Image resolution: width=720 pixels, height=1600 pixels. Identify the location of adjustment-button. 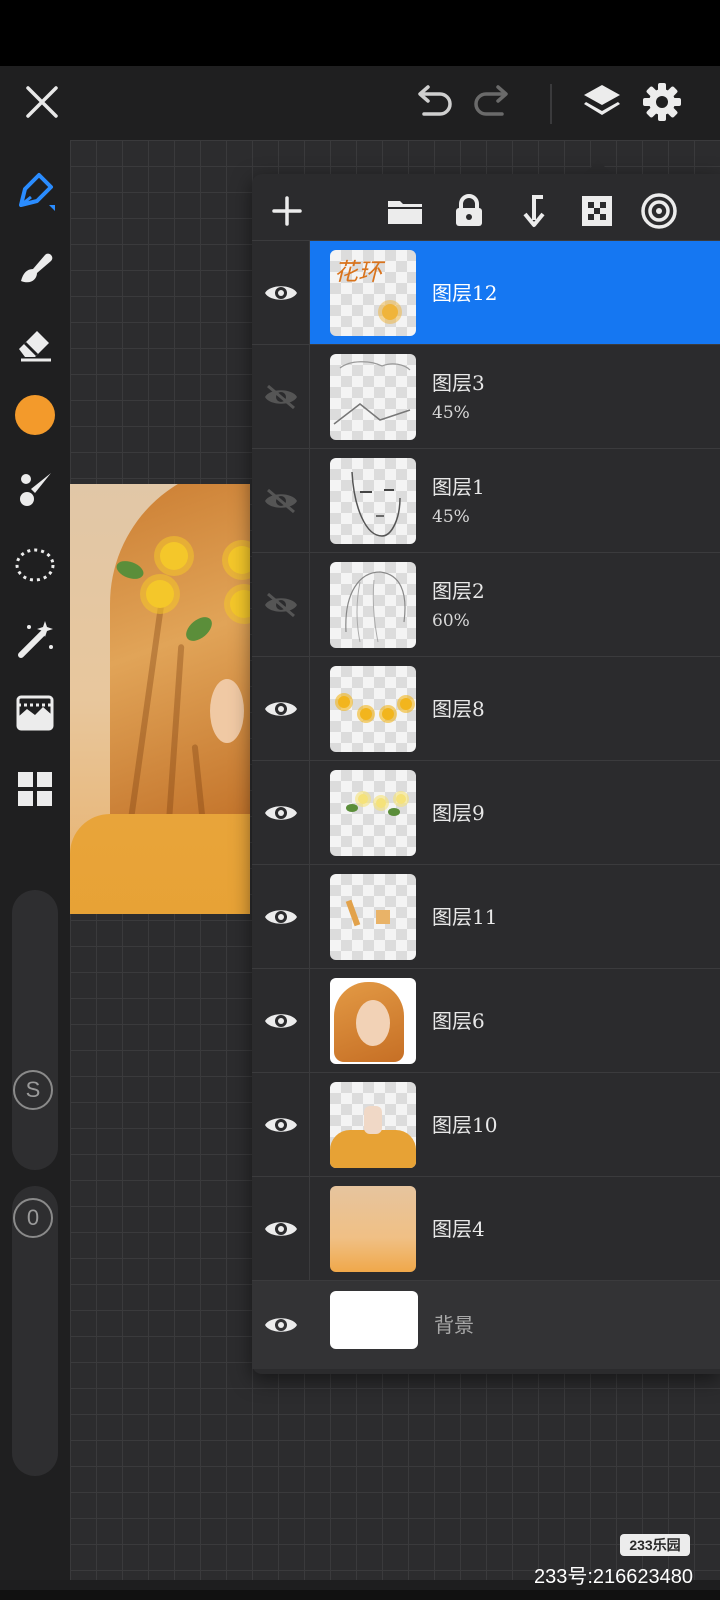
(35, 713).